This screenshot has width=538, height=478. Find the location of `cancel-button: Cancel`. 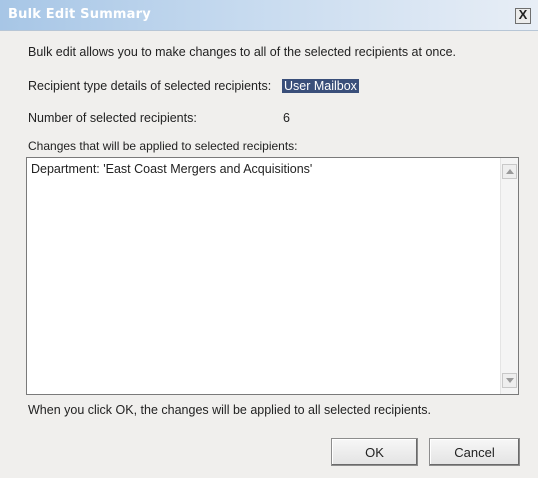

cancel-button: Cancel is located at coordinates (474, 452).